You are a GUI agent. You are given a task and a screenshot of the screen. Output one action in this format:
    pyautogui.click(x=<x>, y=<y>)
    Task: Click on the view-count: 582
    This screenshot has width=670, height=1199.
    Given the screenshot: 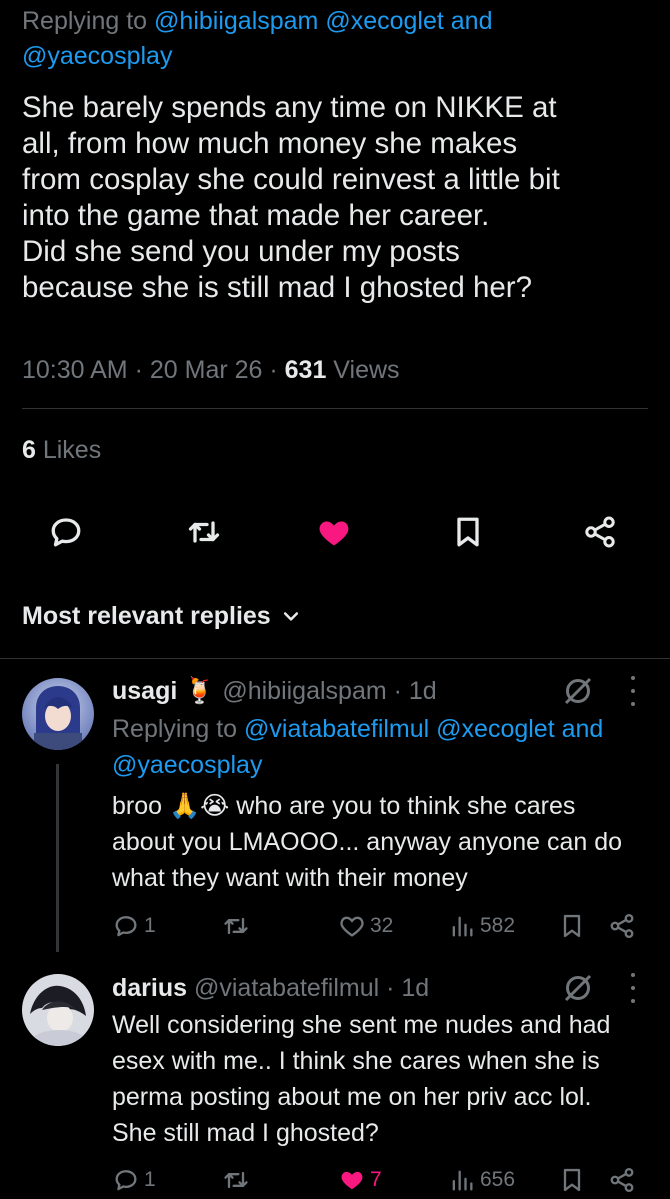 What is the action you would take?
    pyautogui.click(x=498, y=925)
    